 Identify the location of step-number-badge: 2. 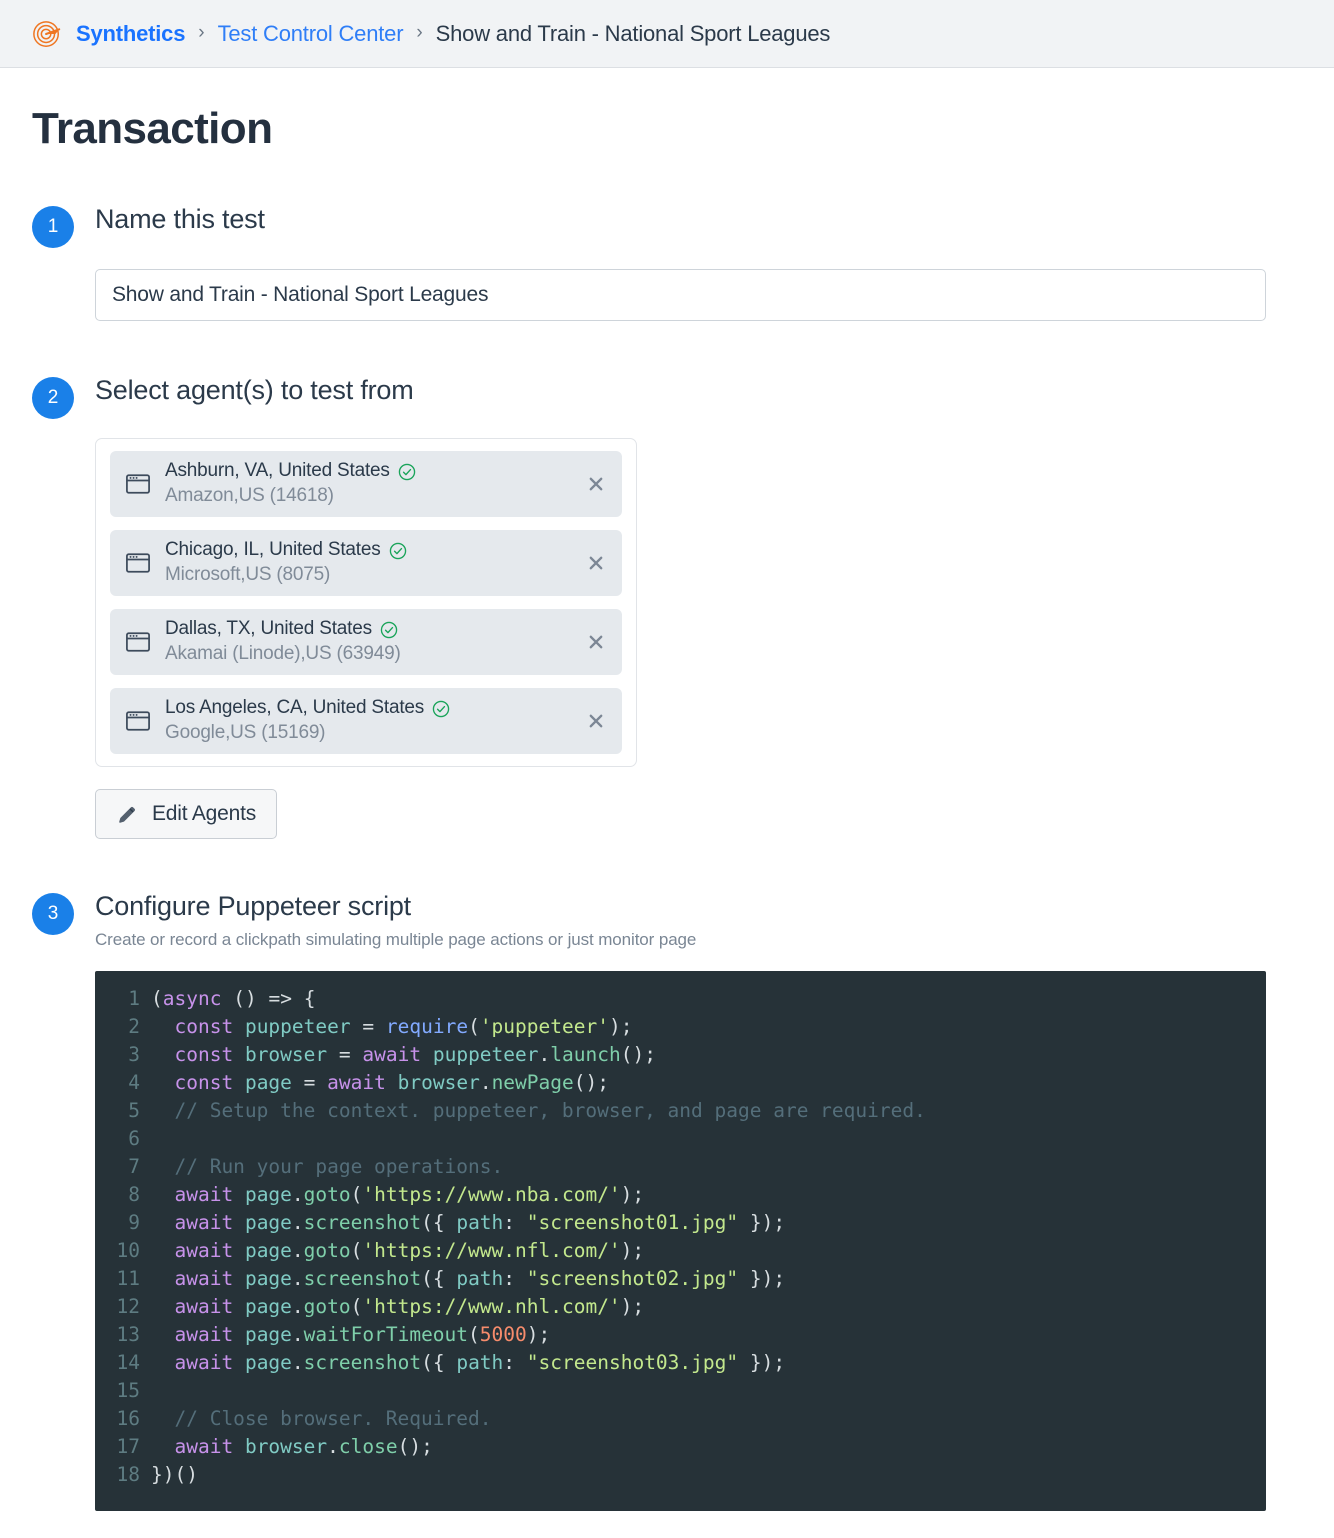
(53, 398).